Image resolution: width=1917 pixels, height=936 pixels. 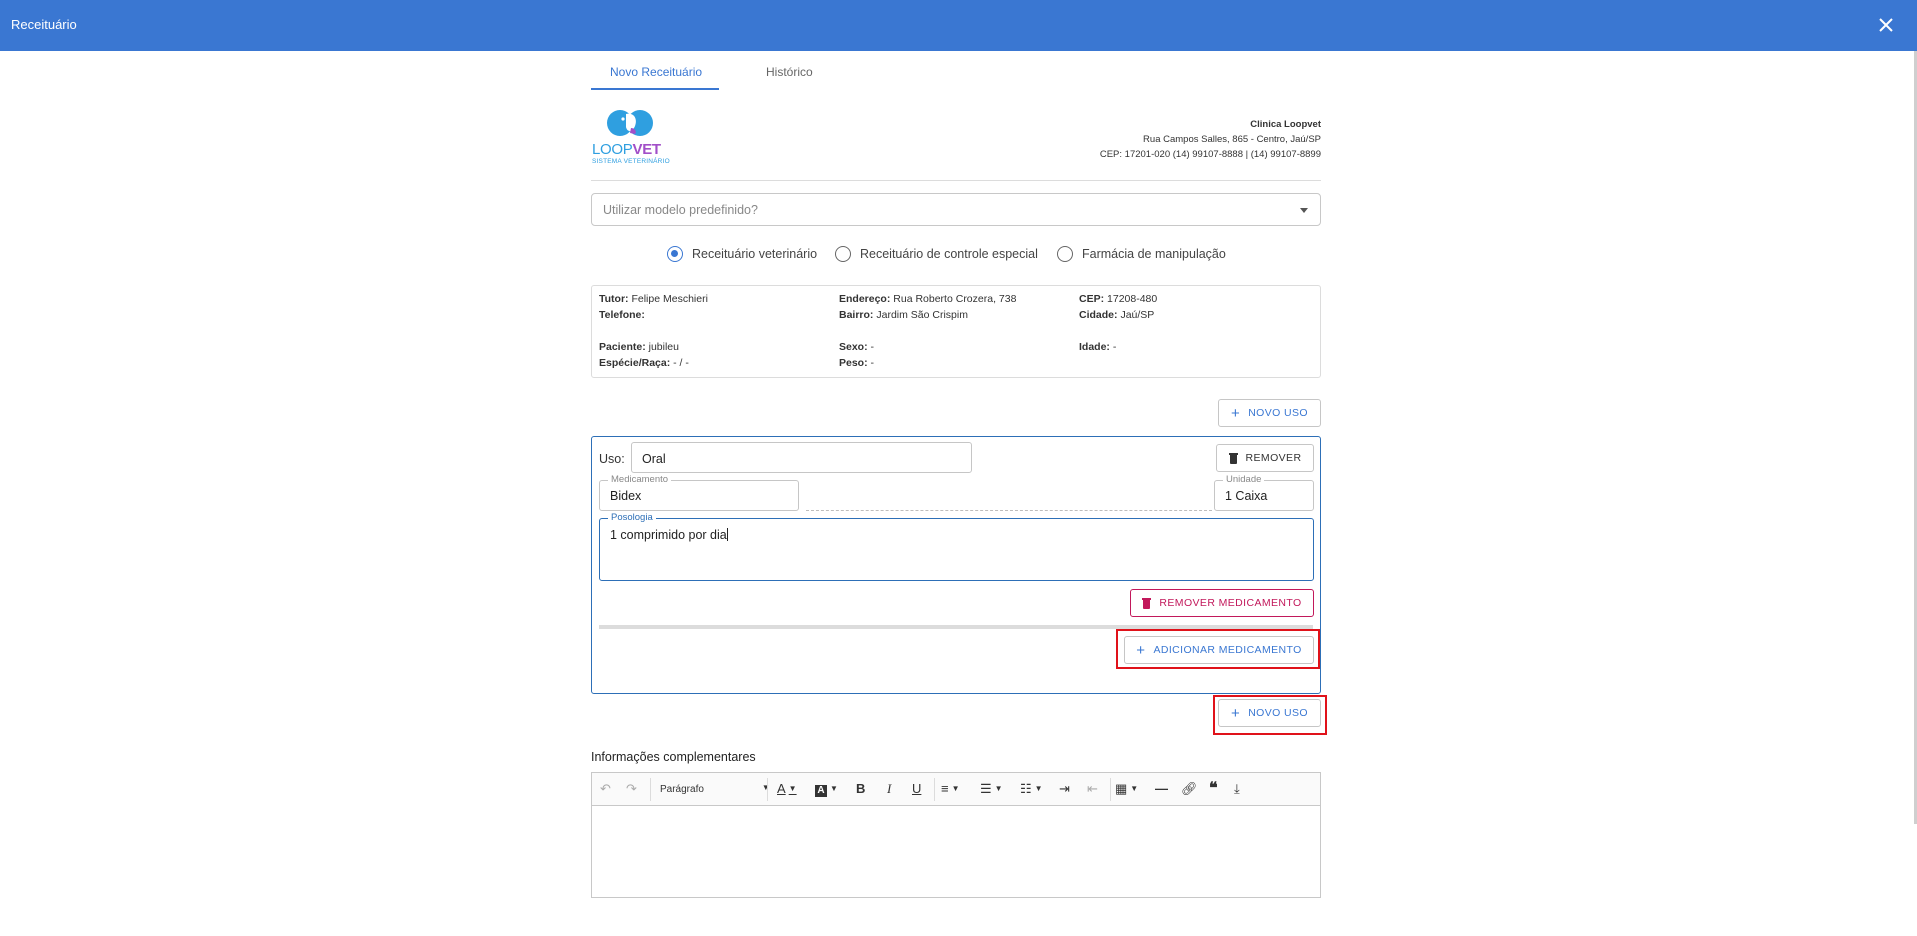 What do you see at coordinates (787, 789) in the screenshot?
I see `font-color-icon: A ▼` at bounding box center [787, 789].